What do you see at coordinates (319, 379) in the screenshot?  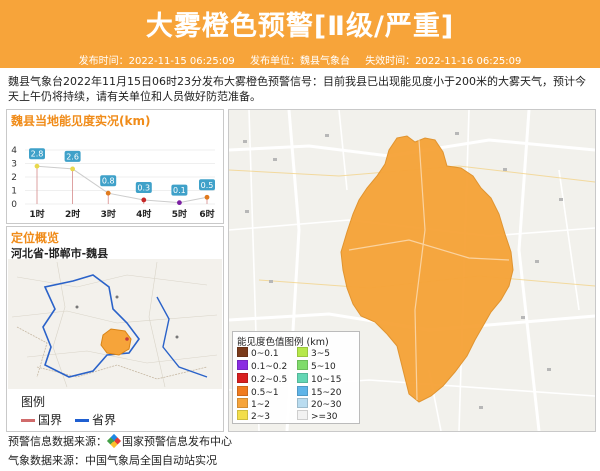 I see `legend-item-8: 10~15` at bounding box center [319, 379].